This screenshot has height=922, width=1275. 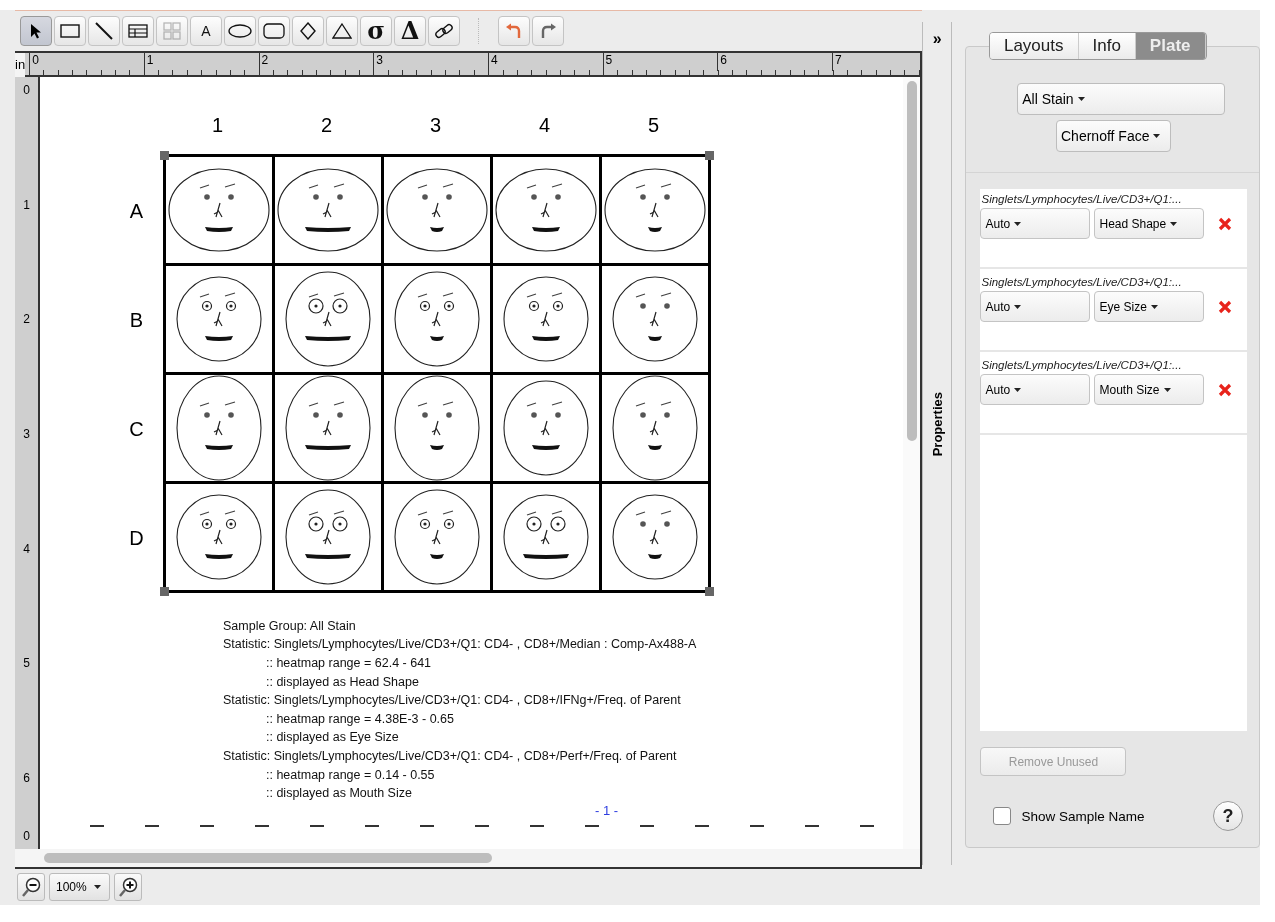 What do you see at coordinates (1083, 816) in the screenshot?
I see `checkbox-label: Show Sample Name` at bounding box center [1083, 816].